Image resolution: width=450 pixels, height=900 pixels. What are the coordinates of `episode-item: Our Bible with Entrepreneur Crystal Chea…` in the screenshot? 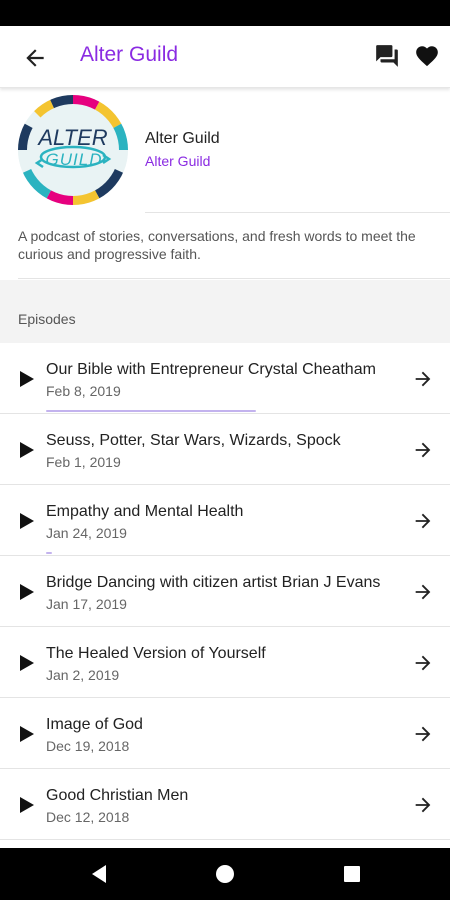 It's located at (225, 378).